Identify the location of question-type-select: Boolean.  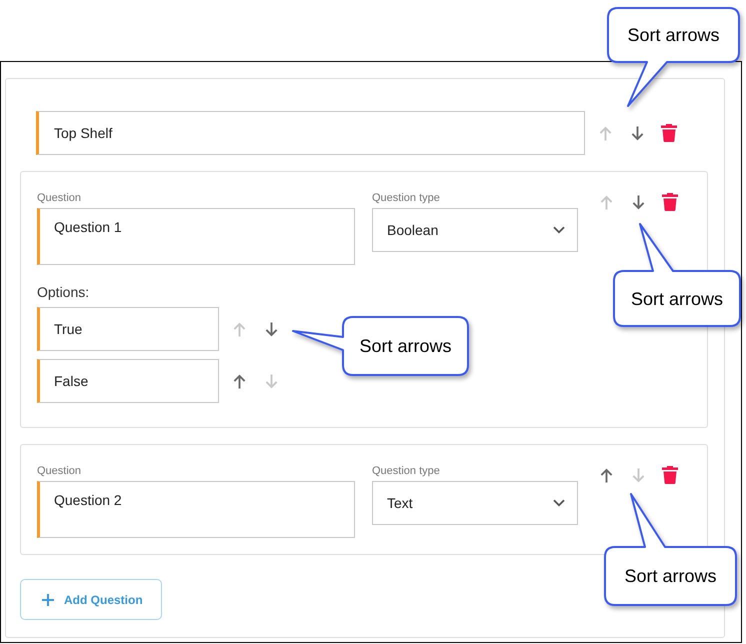
(475, 230).